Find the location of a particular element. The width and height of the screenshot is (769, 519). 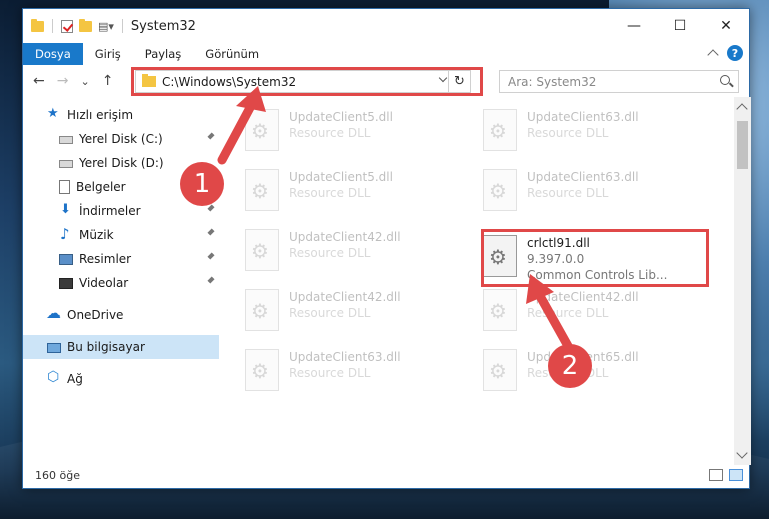

arrow-2-shaft is located at coordinates (554, 321).